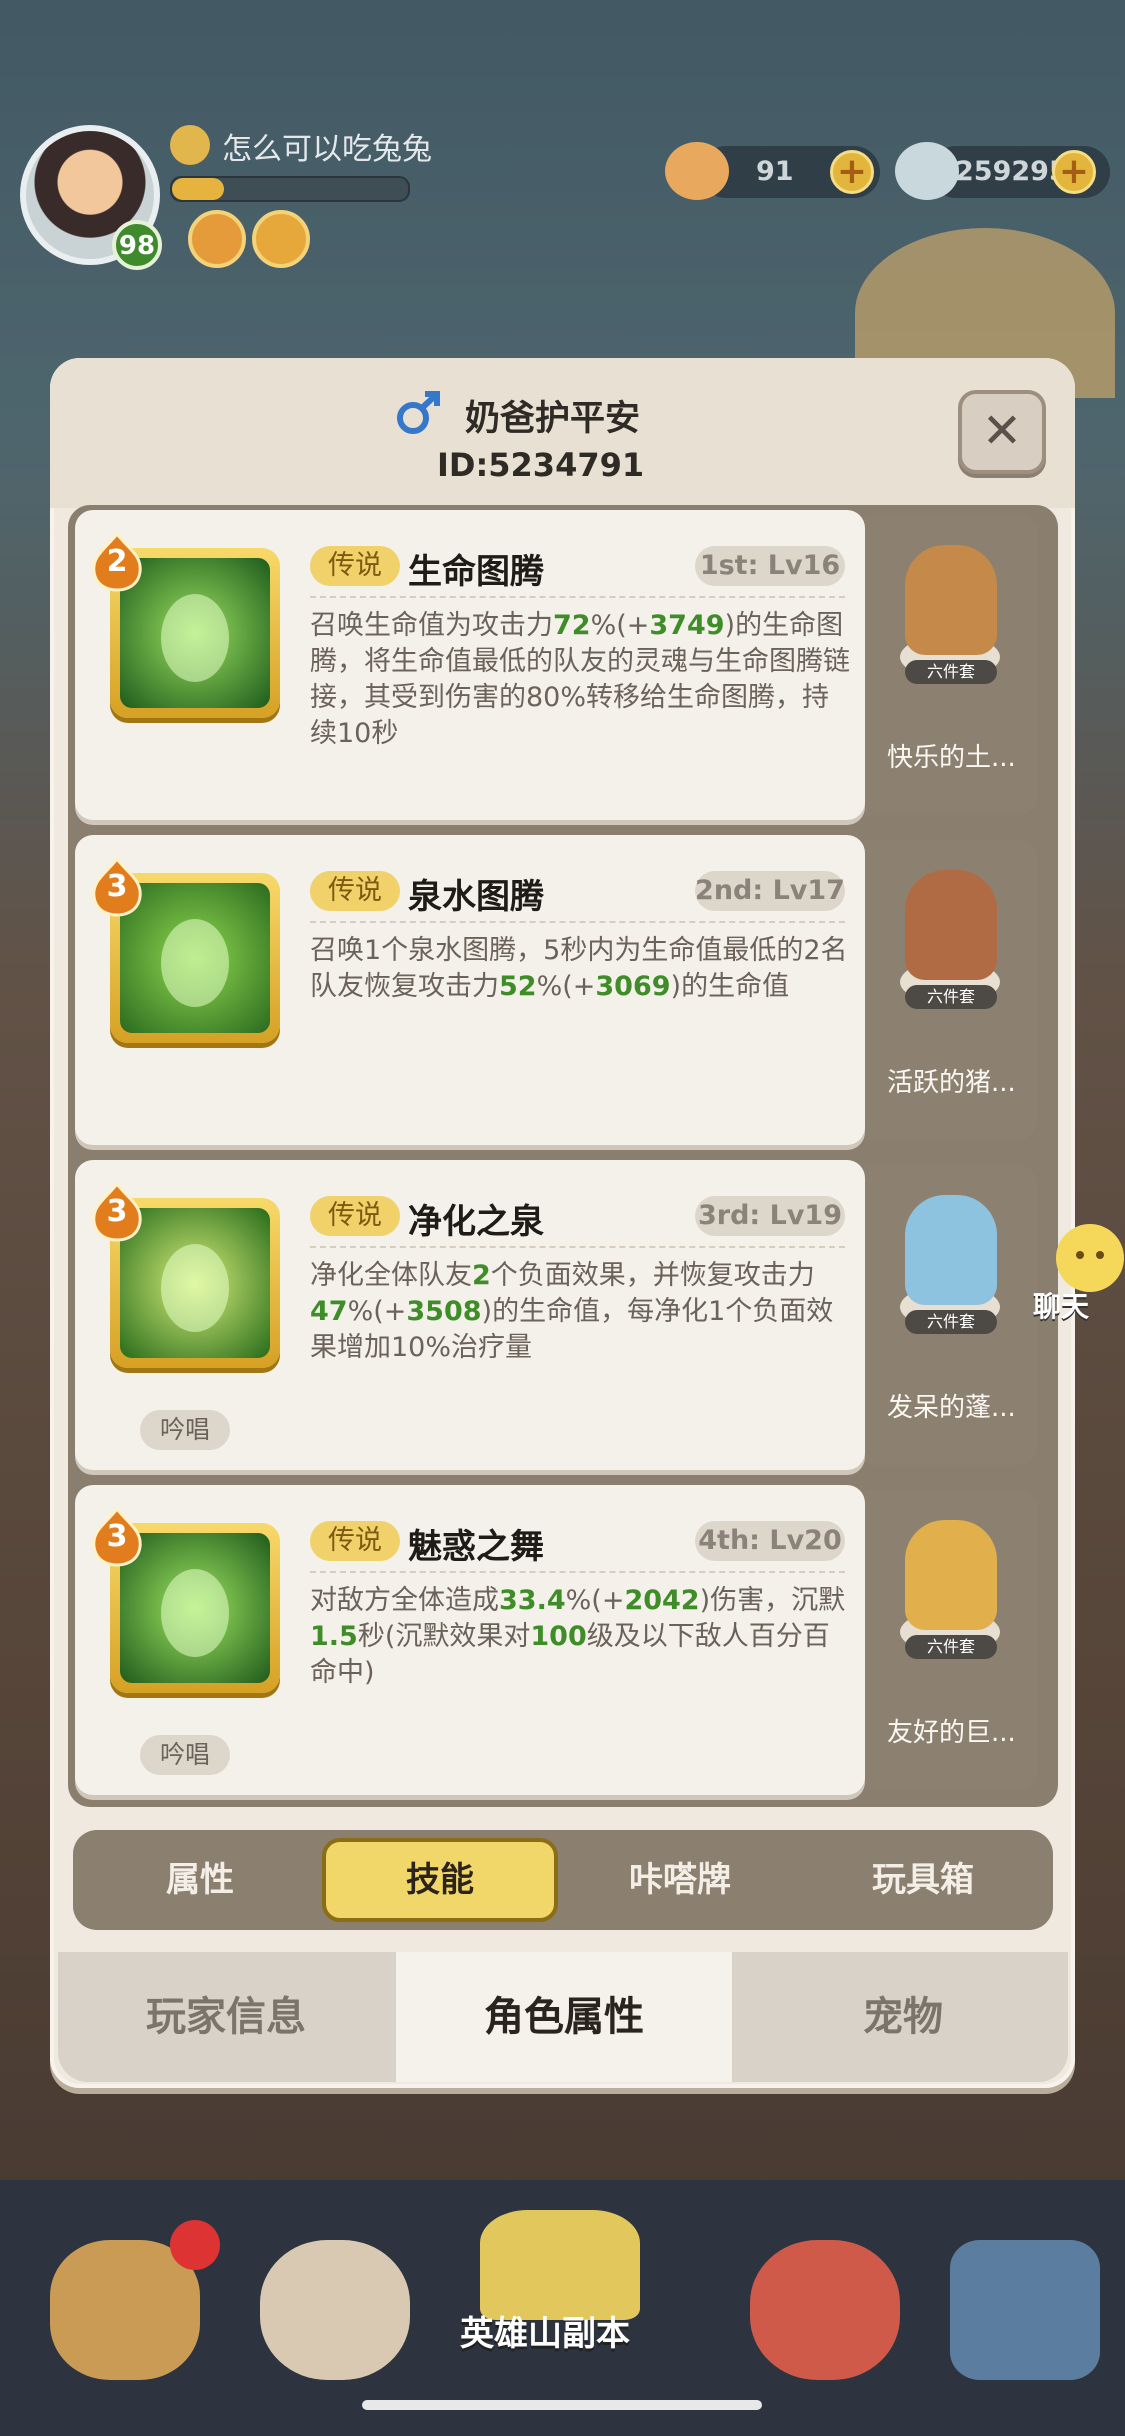 The height and width of the screenshot is (2436, 1125). I want to click on pearl-currency-icon, so click(927, 171).